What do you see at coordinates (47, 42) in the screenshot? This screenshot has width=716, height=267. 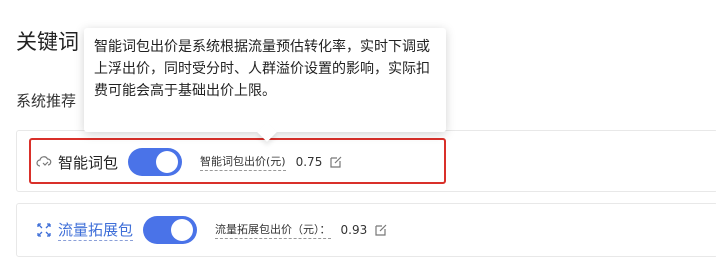 I see `section-title: 关键词` at bounding box center [47, 42].